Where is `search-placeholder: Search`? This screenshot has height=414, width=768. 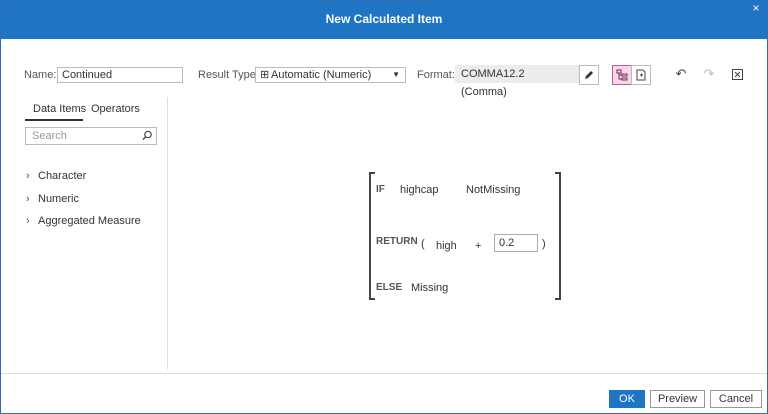
search-placeholder: Search is located at coordinates (49, 136).